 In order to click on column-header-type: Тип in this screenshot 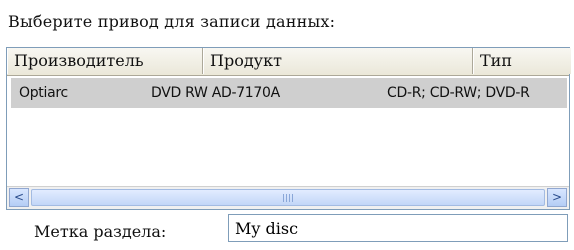, I will do `click(522, 61)`.